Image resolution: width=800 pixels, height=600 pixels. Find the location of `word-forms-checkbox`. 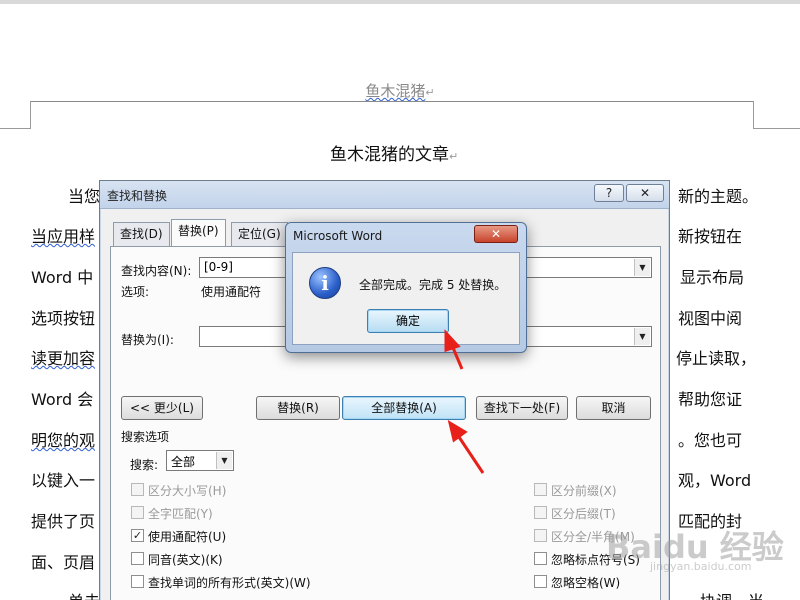

word-forms-checkbox is located at coordinates (137, 581).